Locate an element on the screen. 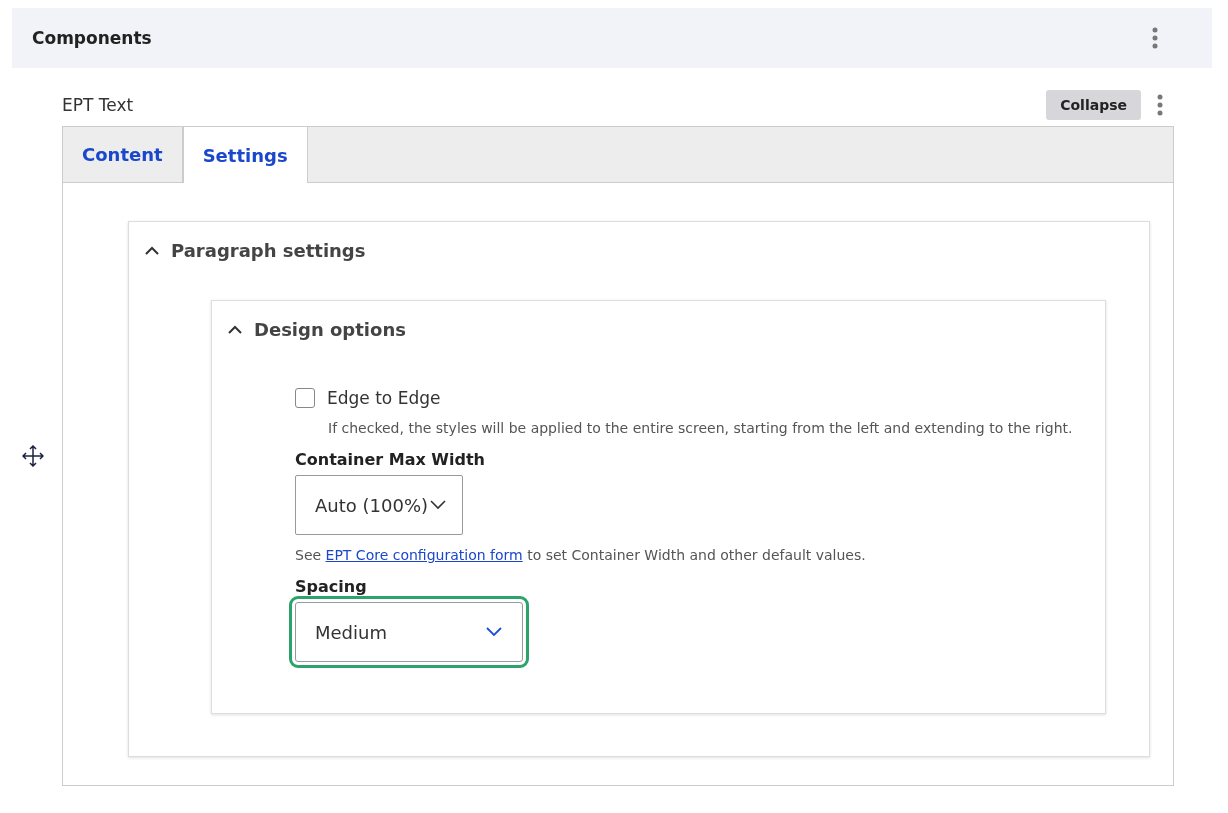 The height and width of the screenshot is (813, 1228). tab: Settings is located at coordinates (245, 155).